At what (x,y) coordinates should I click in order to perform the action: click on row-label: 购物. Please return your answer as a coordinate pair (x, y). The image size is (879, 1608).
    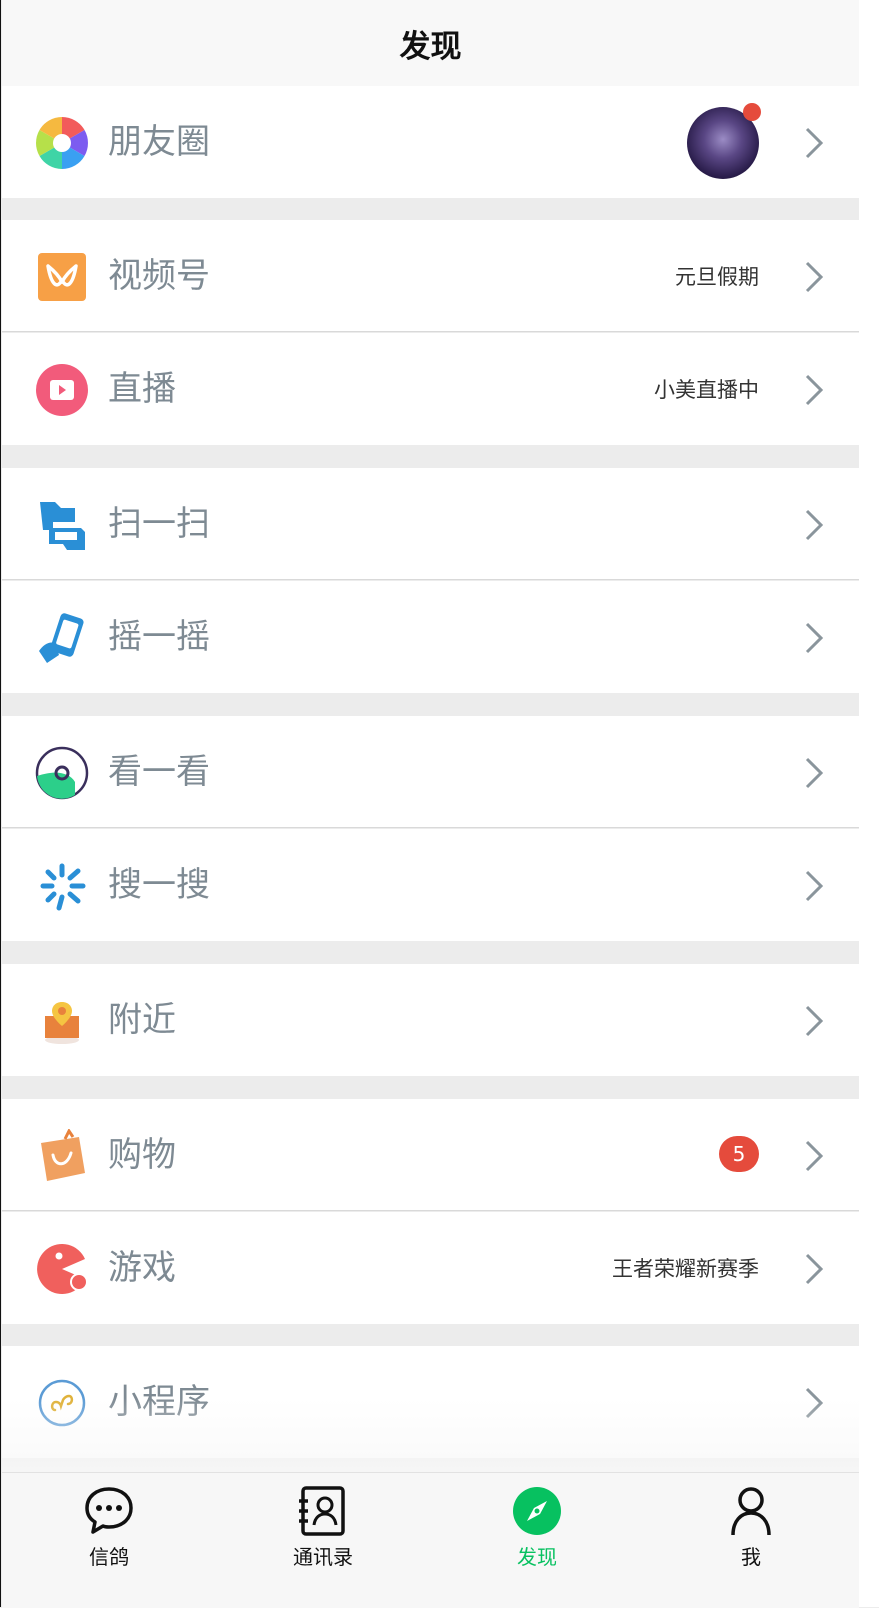
    Looking at the image, I should click on (142, 1155).